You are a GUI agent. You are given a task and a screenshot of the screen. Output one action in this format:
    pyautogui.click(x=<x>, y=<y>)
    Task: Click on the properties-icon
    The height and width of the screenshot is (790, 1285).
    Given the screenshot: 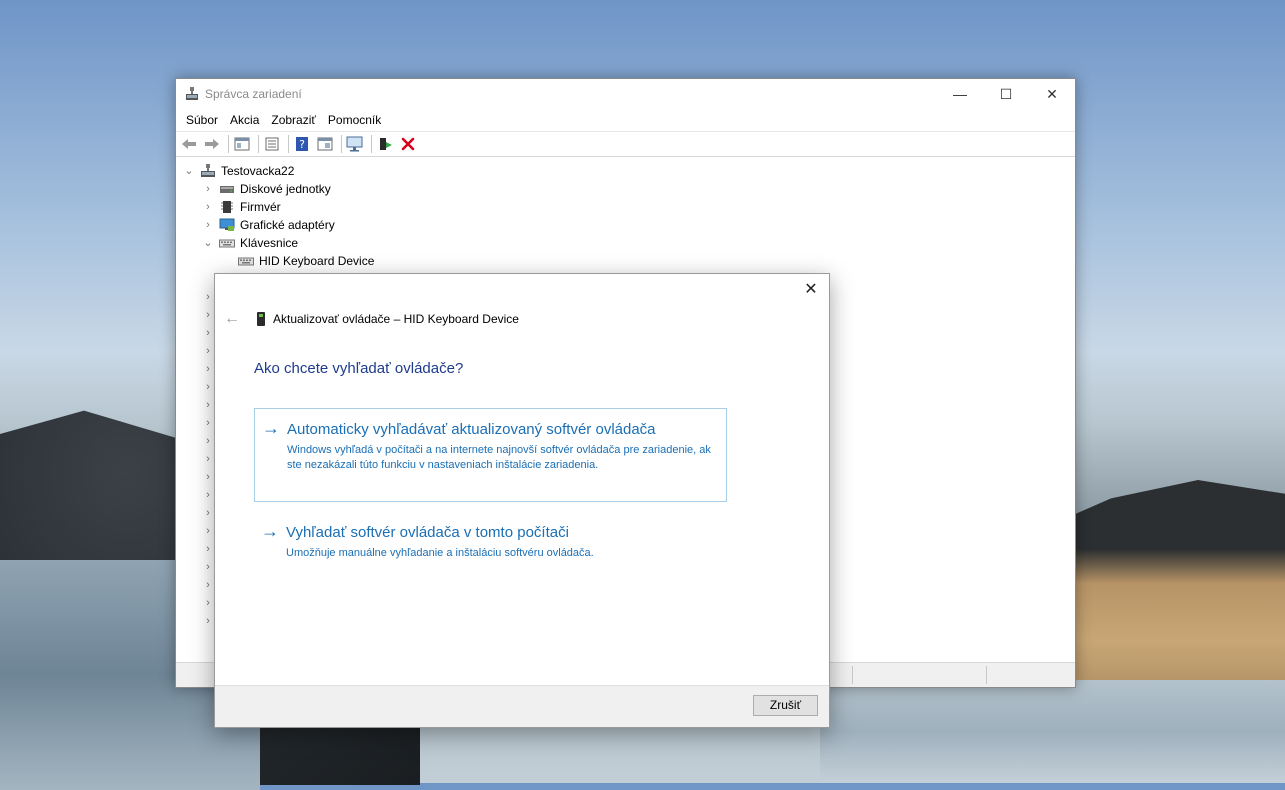 What is the action you would take?
    pyautogui.click(x=272, y=144)
    